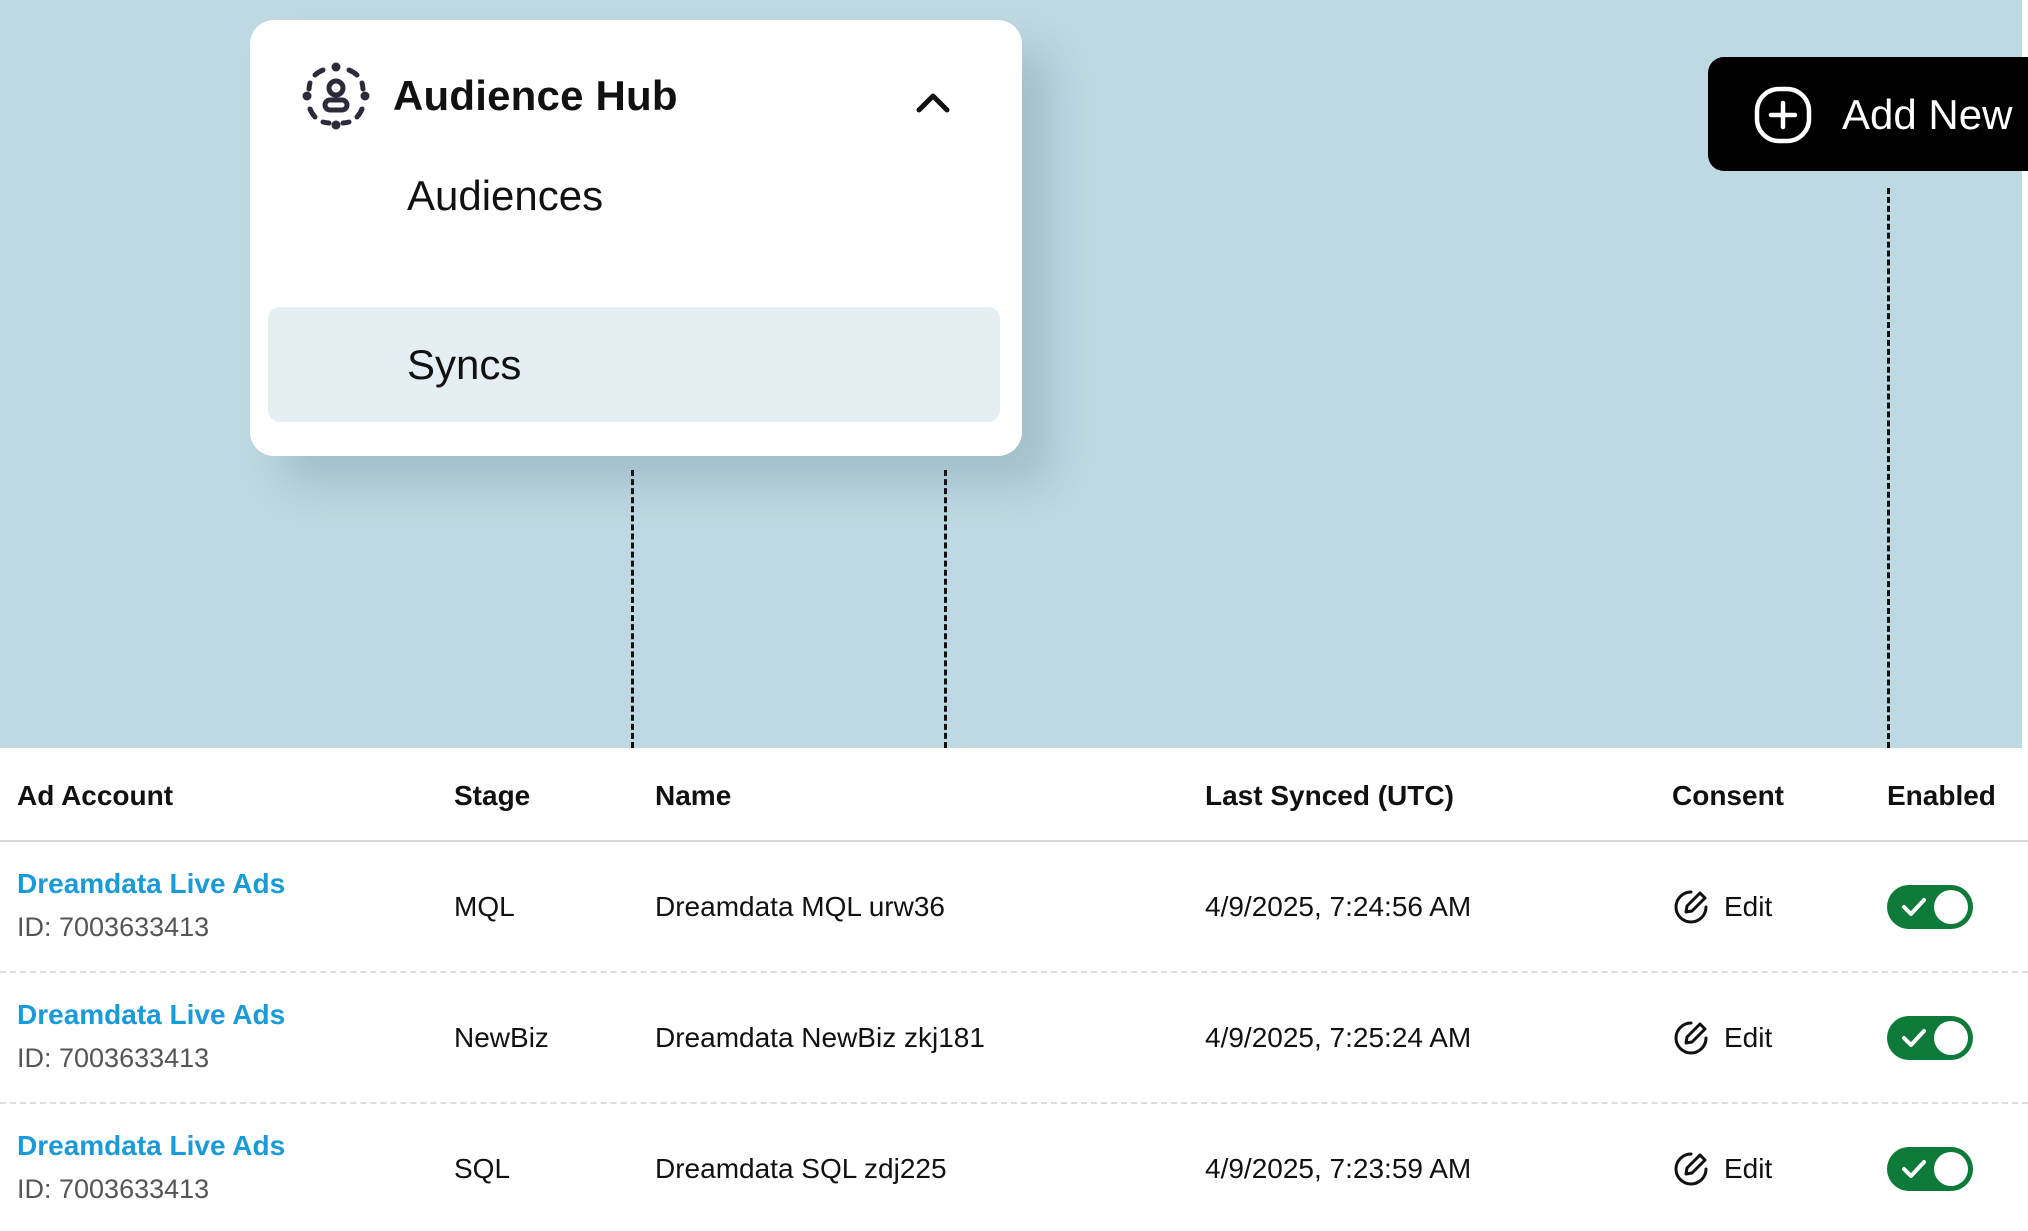  What do you see at coordinates (535, 95) in the screenshot?
I see `menu-title: Audience Hub` at bounding box center [535, 95].